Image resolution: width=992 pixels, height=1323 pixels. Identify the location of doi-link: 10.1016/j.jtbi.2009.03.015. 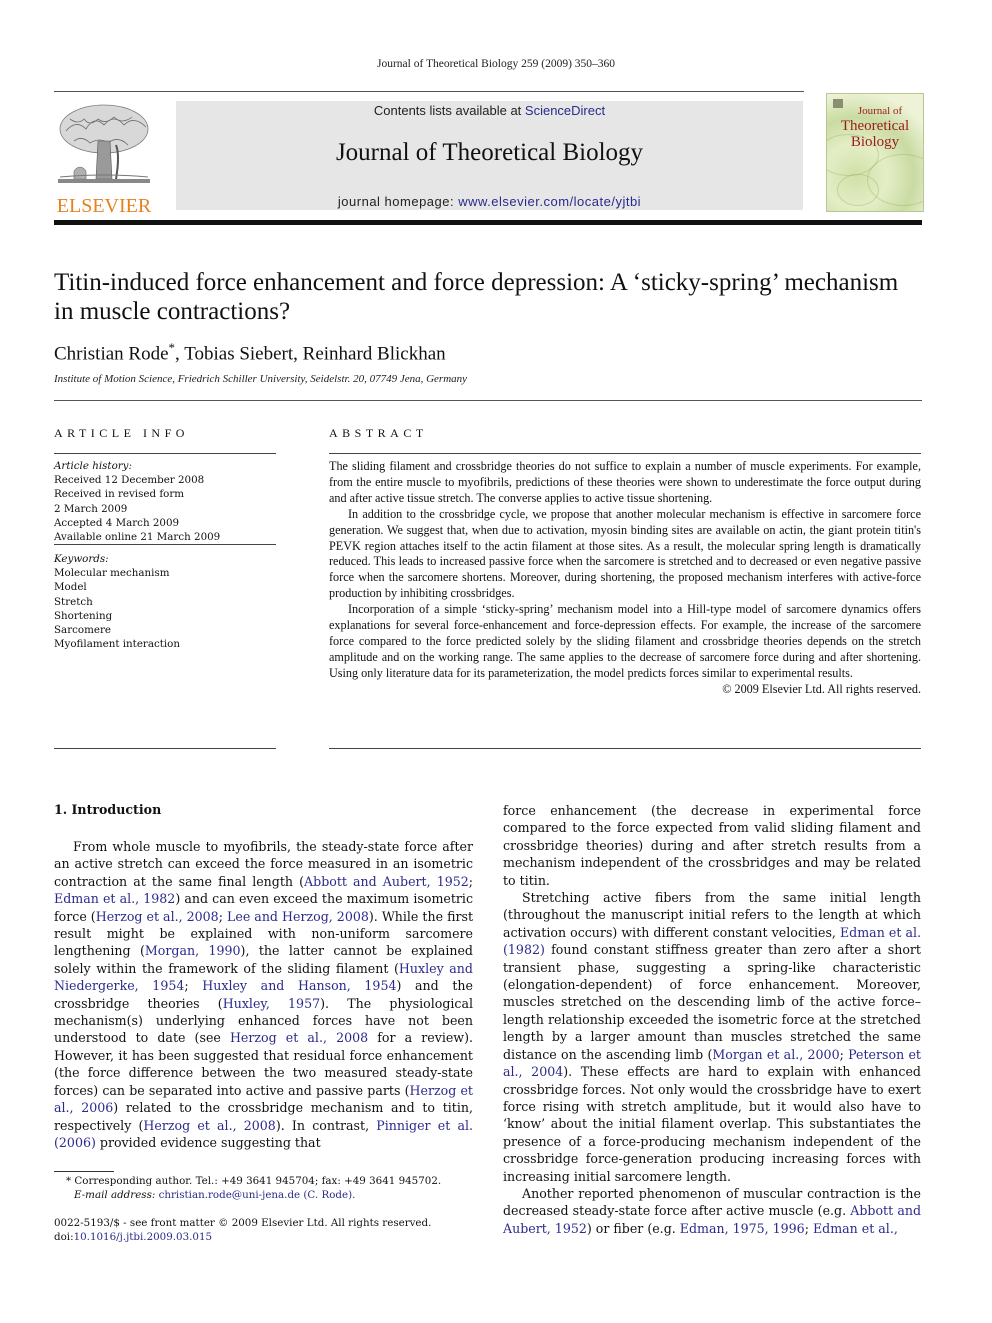
(143, 1237).